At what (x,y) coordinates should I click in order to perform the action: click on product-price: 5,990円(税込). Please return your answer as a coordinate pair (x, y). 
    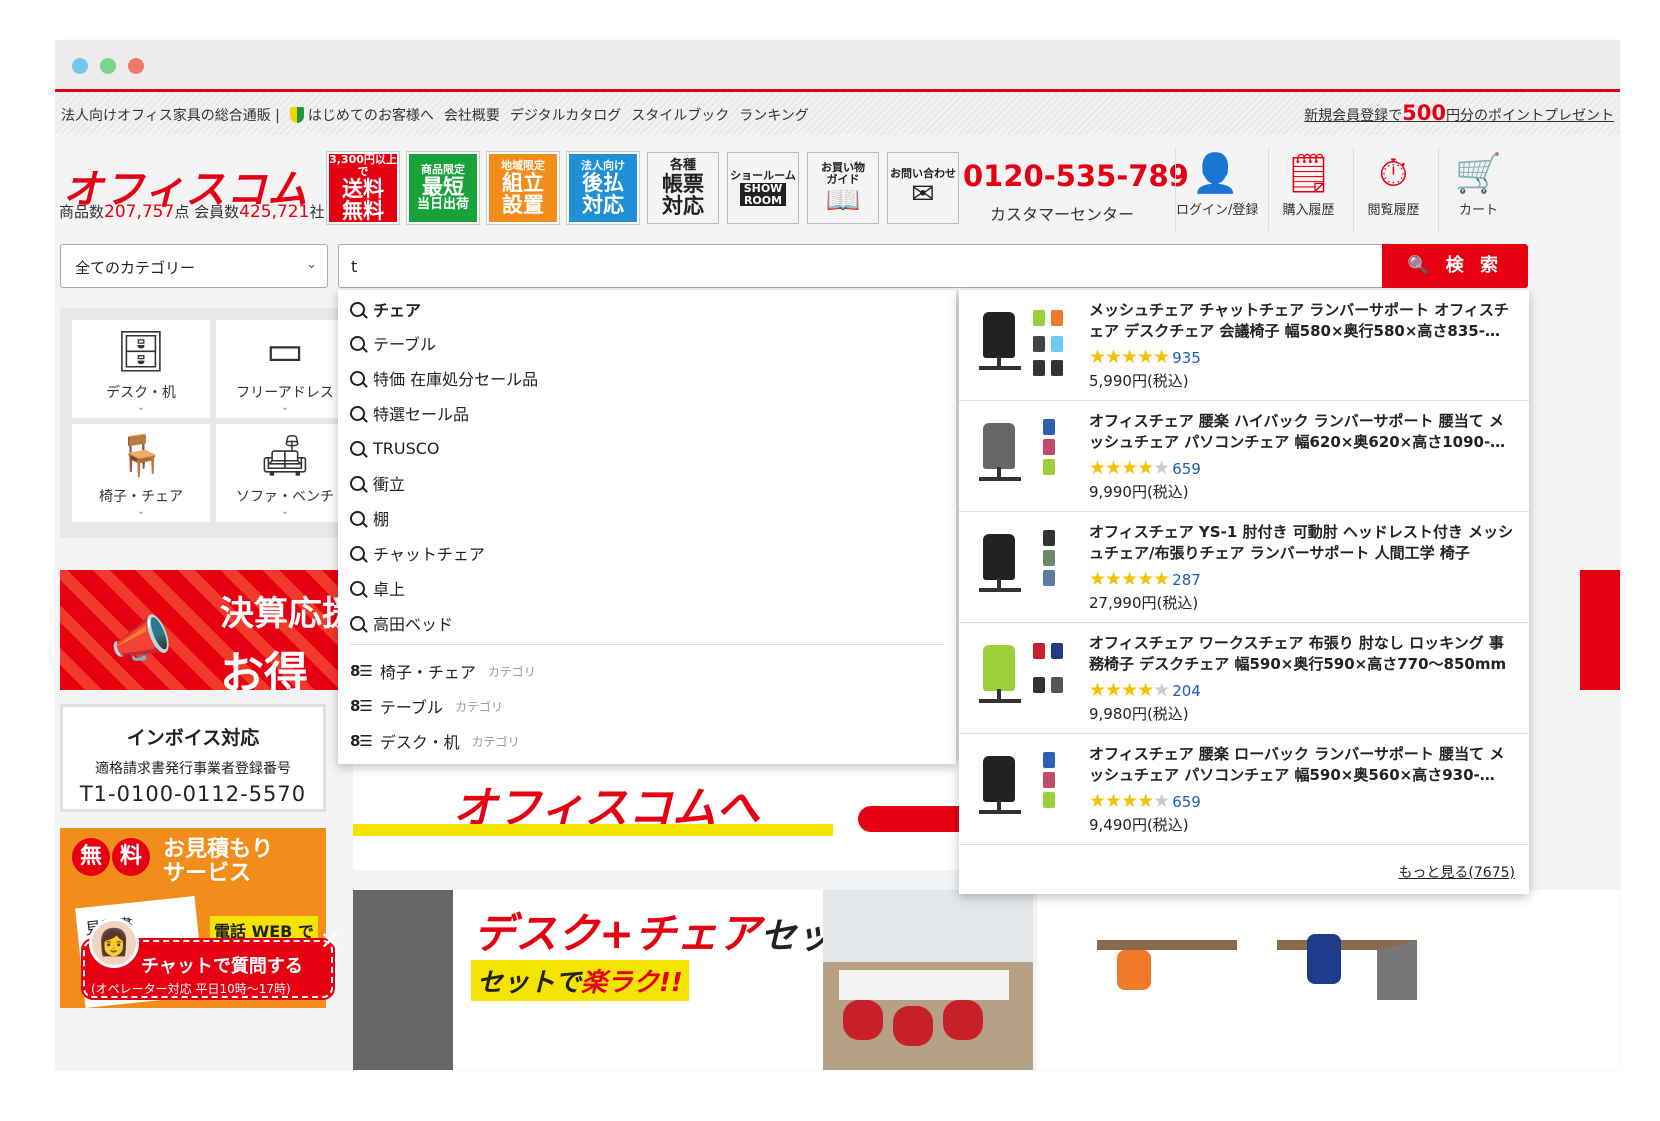
    Looking at the image, I should click on (1139, 381).